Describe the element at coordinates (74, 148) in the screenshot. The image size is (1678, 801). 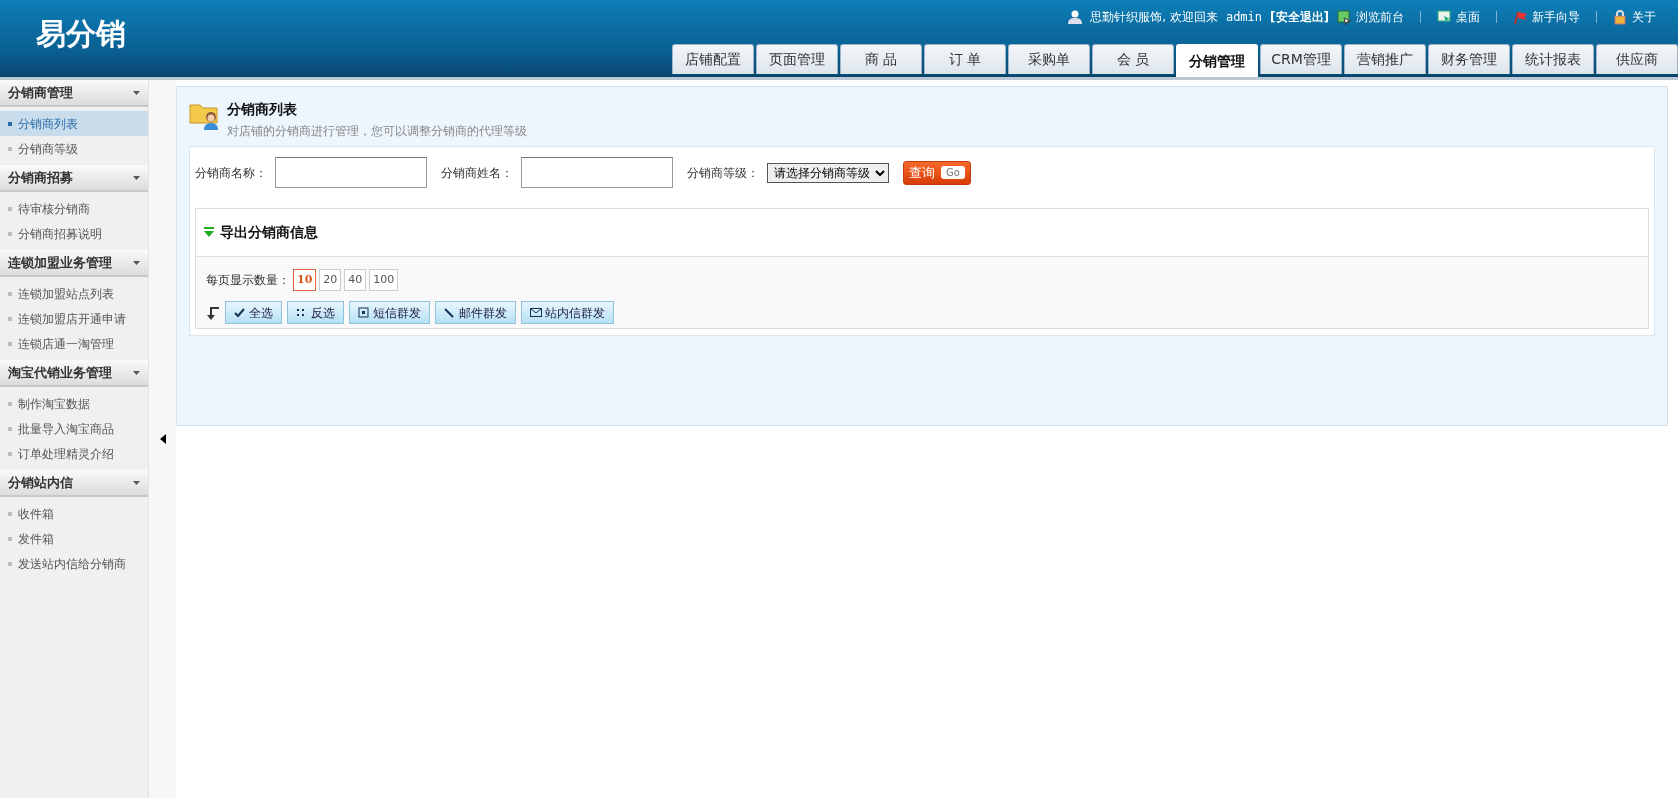
I see `sidebar-item: 分销商等级` at that location.